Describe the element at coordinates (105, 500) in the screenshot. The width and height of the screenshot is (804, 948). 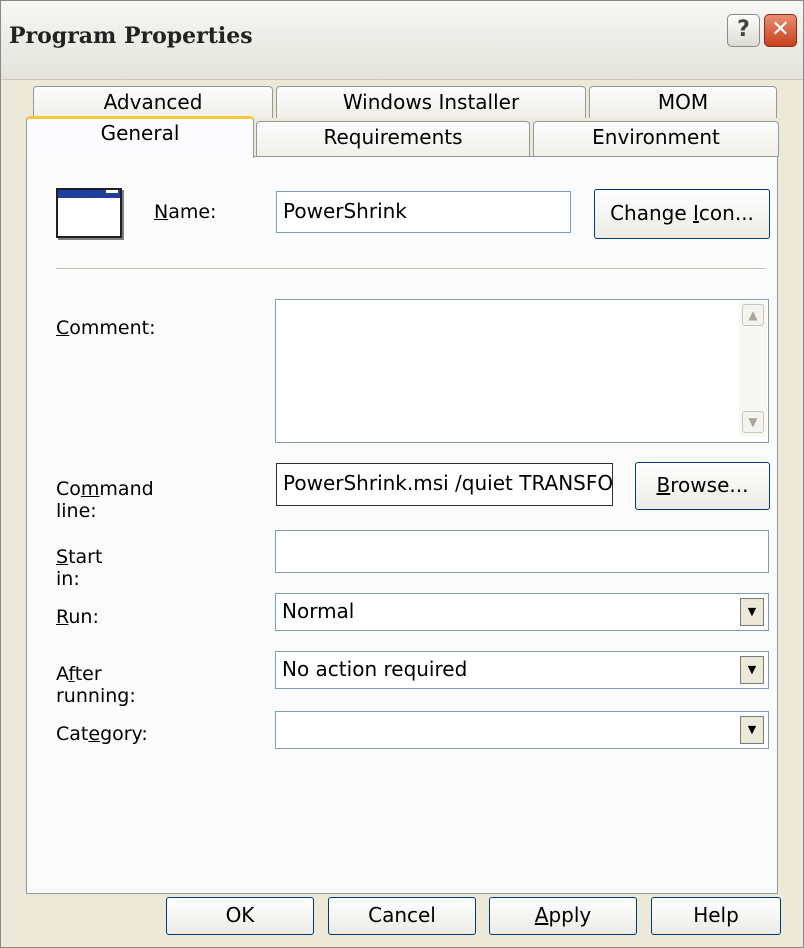
I see `command-line-label: Command line:` at that location.